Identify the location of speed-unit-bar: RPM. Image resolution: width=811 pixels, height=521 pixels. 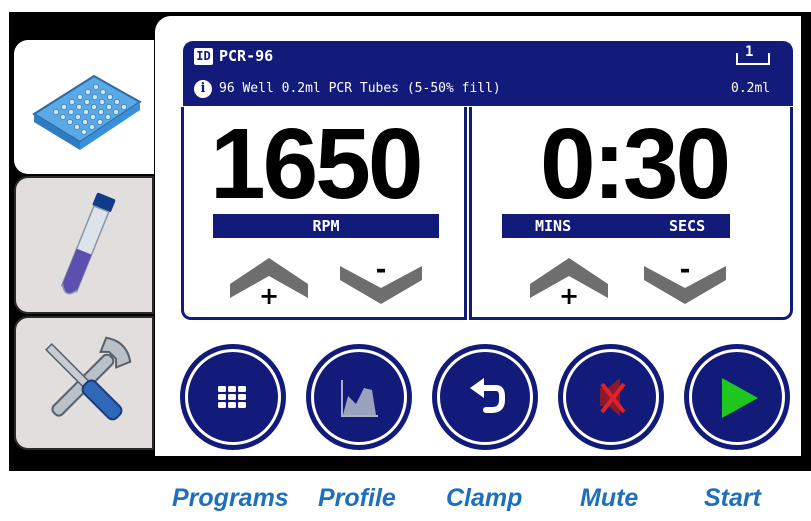
(326, 226).